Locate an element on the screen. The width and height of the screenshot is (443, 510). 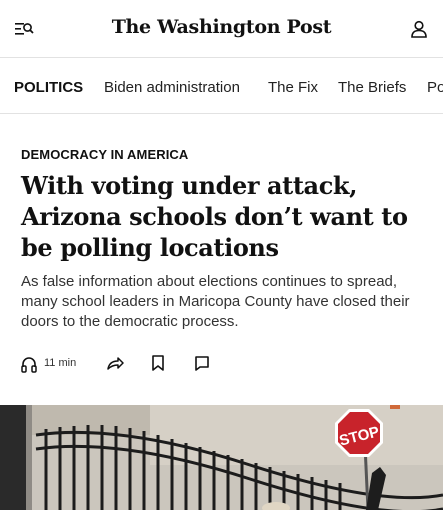
section-nav-item-po: Po is located at coordinates (435, 87).